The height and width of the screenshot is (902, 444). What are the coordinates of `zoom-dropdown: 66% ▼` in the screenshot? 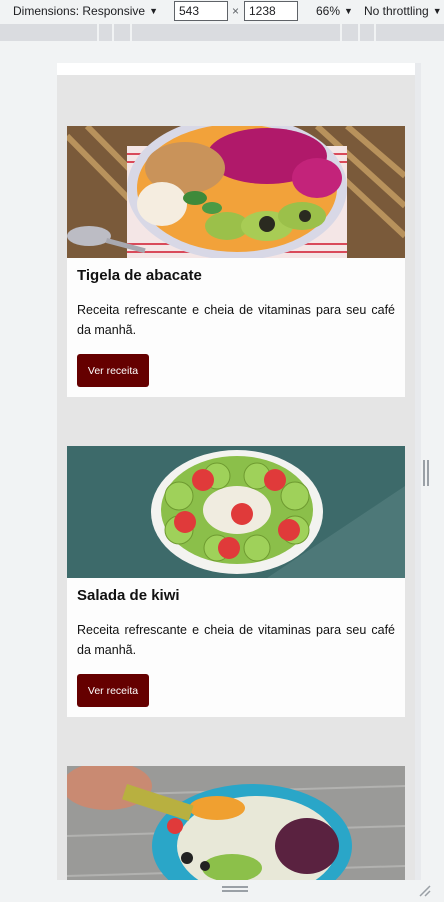 It's located at (334, 11).